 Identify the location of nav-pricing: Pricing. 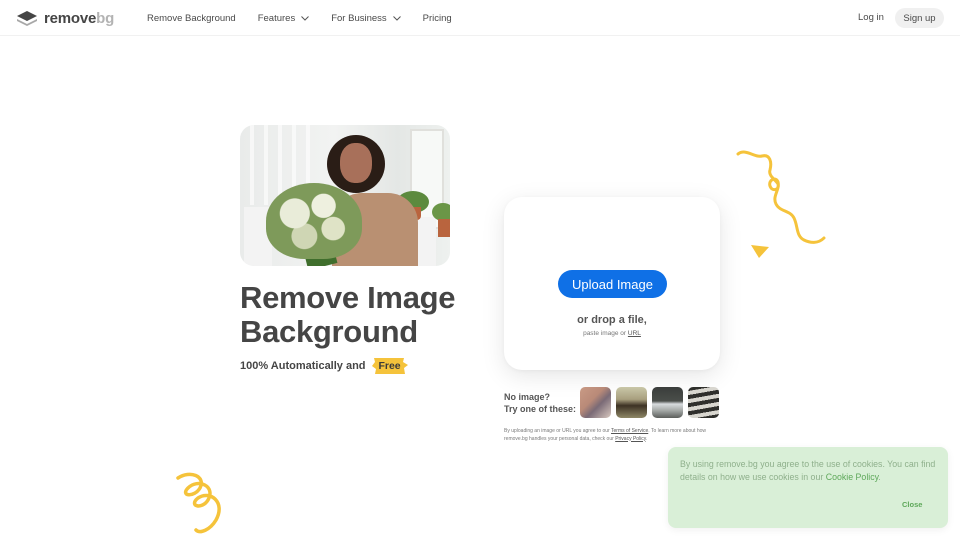
(437, 18).